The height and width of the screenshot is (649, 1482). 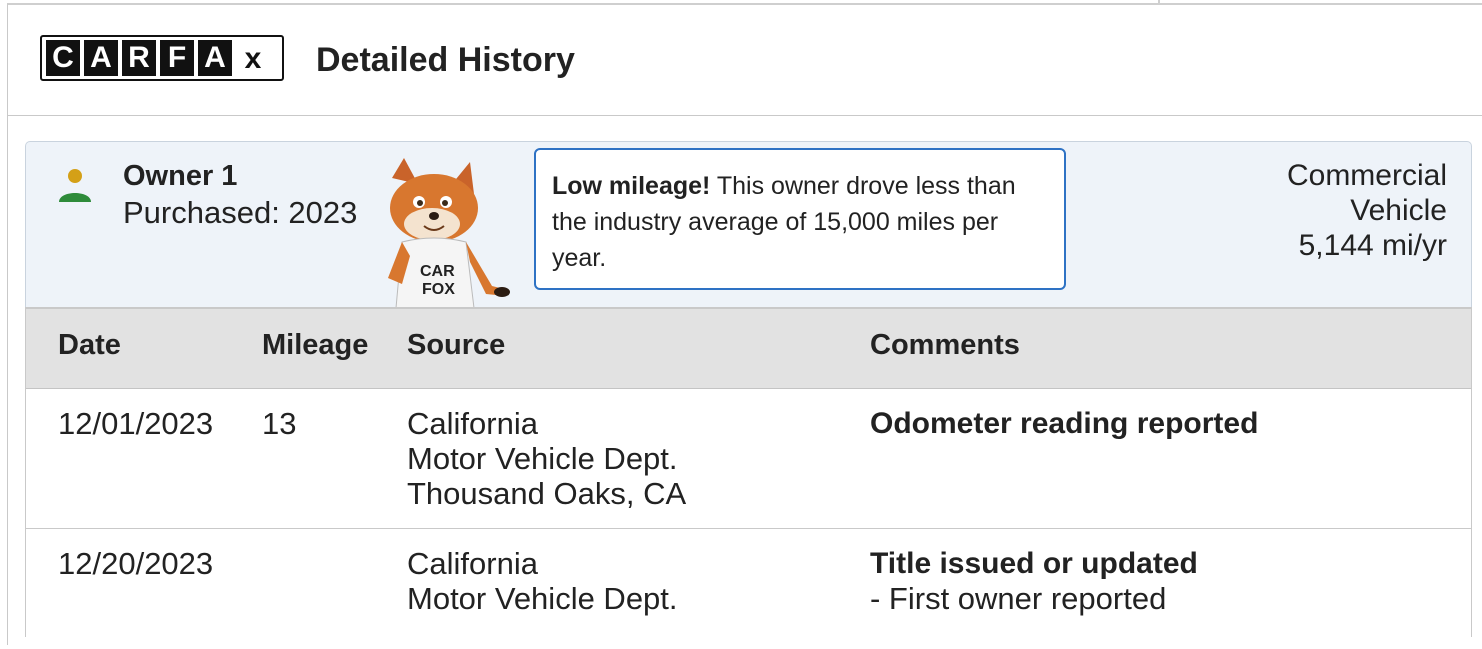 I want to click on column-header-comments: Comments, so click(x=945, y=345).